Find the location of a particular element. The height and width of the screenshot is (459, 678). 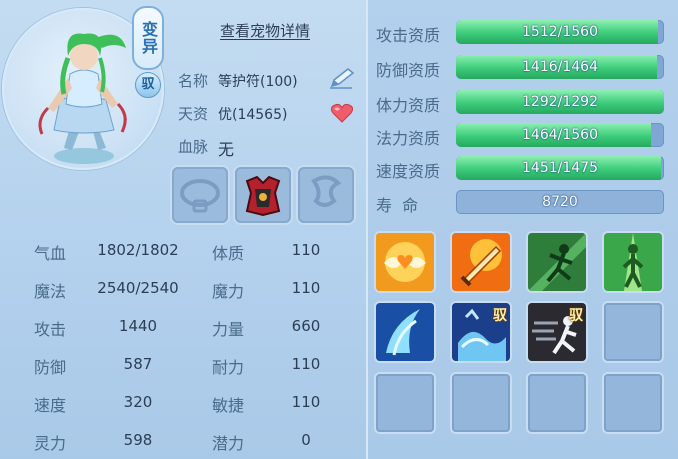

aptitude-bar-speed: 1451/1475 is located at coordinates (560, 168).